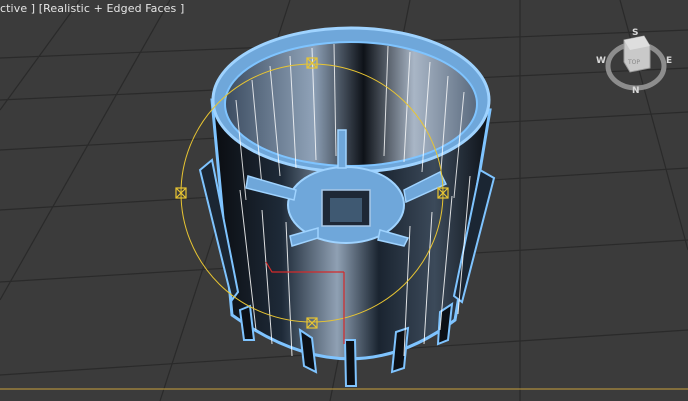 The height and width of the screenshot is (401, 688). What do you see at coordinates (601, 61) in the screenshot?
I see `compass-west: W` at bounding box center [601, 61].